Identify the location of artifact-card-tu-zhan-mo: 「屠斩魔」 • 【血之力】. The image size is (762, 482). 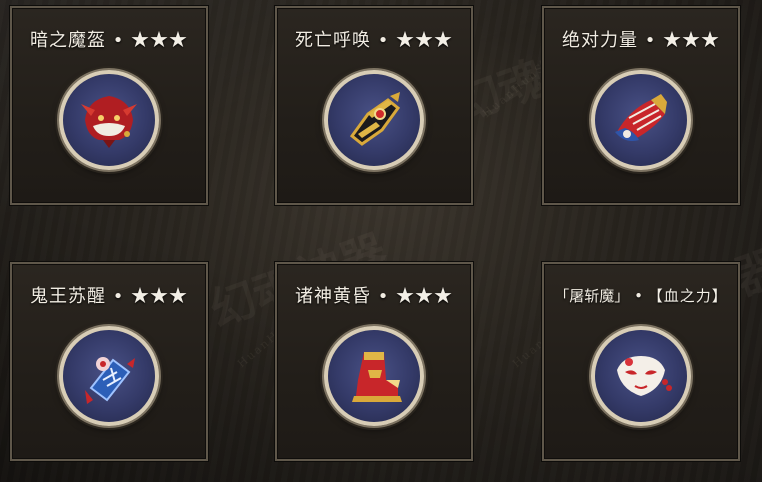
(641, 361).